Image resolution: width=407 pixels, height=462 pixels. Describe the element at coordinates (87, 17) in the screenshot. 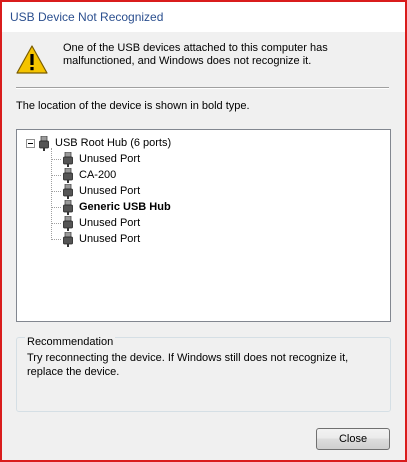

I see `window-title: USB Device Not Recognized` at that location.